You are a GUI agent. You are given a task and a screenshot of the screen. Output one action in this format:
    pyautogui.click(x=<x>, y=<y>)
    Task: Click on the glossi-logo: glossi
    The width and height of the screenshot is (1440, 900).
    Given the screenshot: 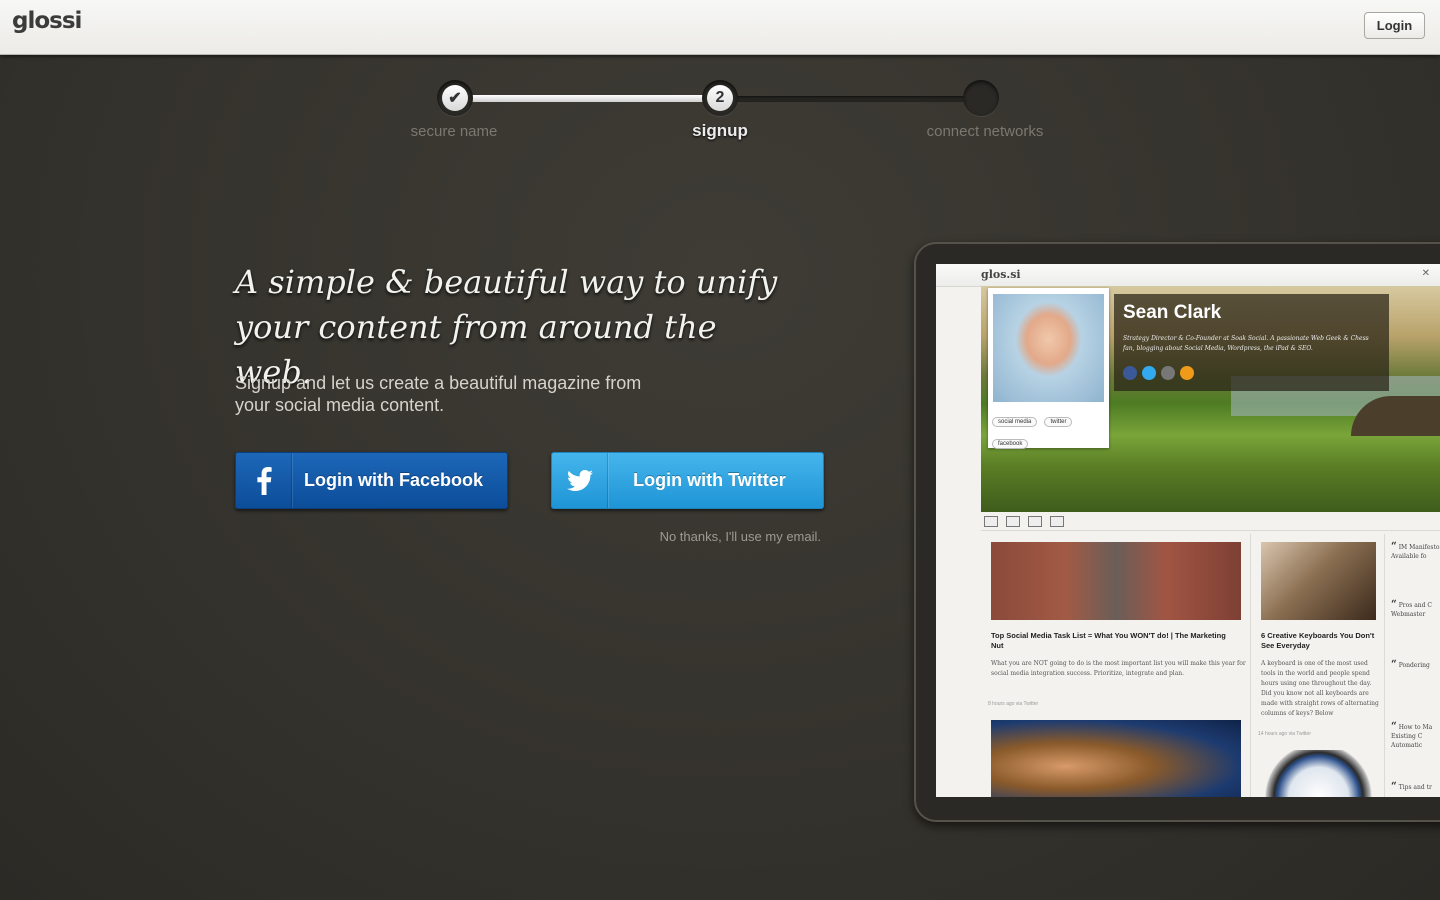 What is the action you would take?
    pyautogui.click(x=47, y=21)
    